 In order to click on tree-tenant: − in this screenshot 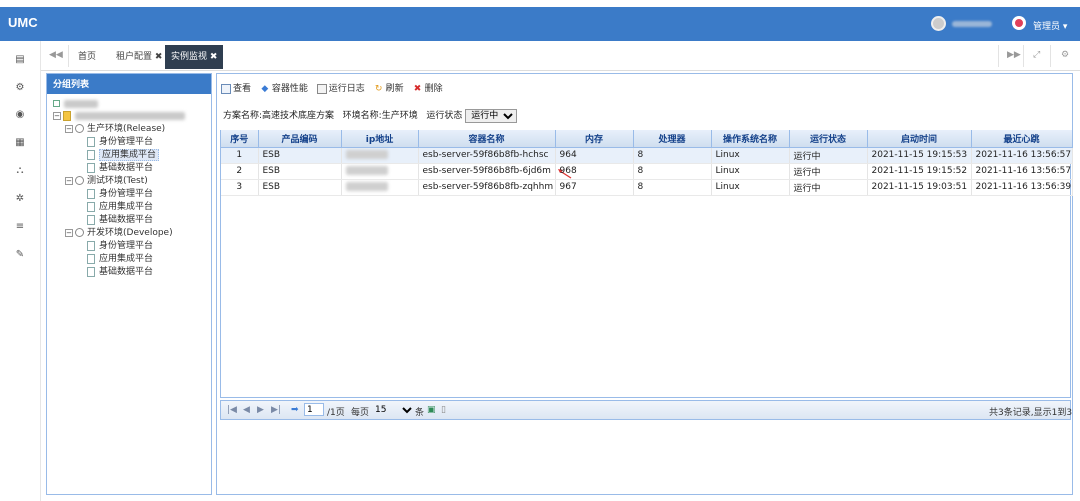, I will do `click(119, 116)`.